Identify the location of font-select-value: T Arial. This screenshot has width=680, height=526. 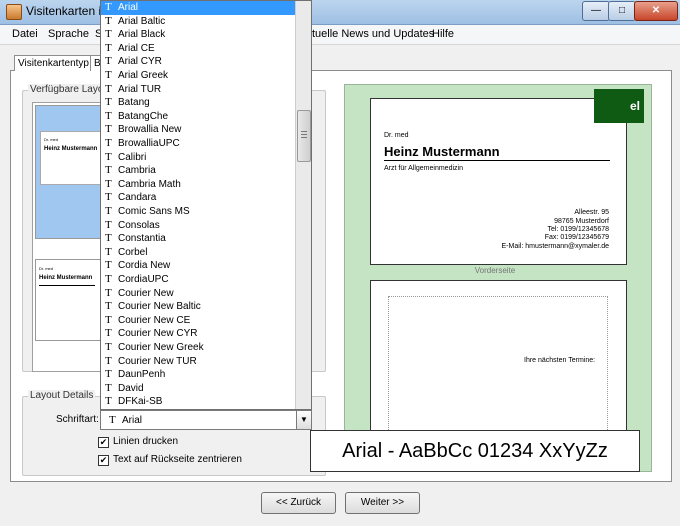
(125, 420).